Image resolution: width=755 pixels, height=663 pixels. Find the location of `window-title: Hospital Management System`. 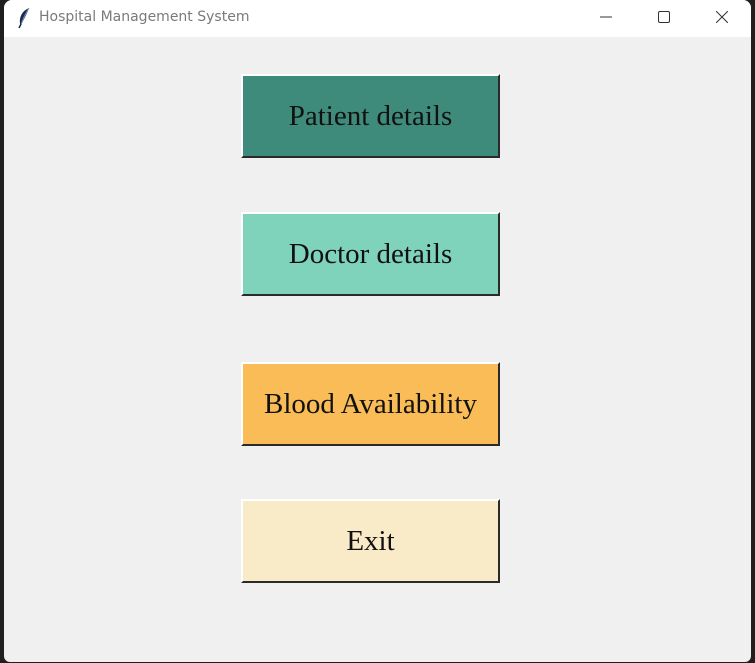

window-title: Hospital Management System is located at coordinates (144, 17).